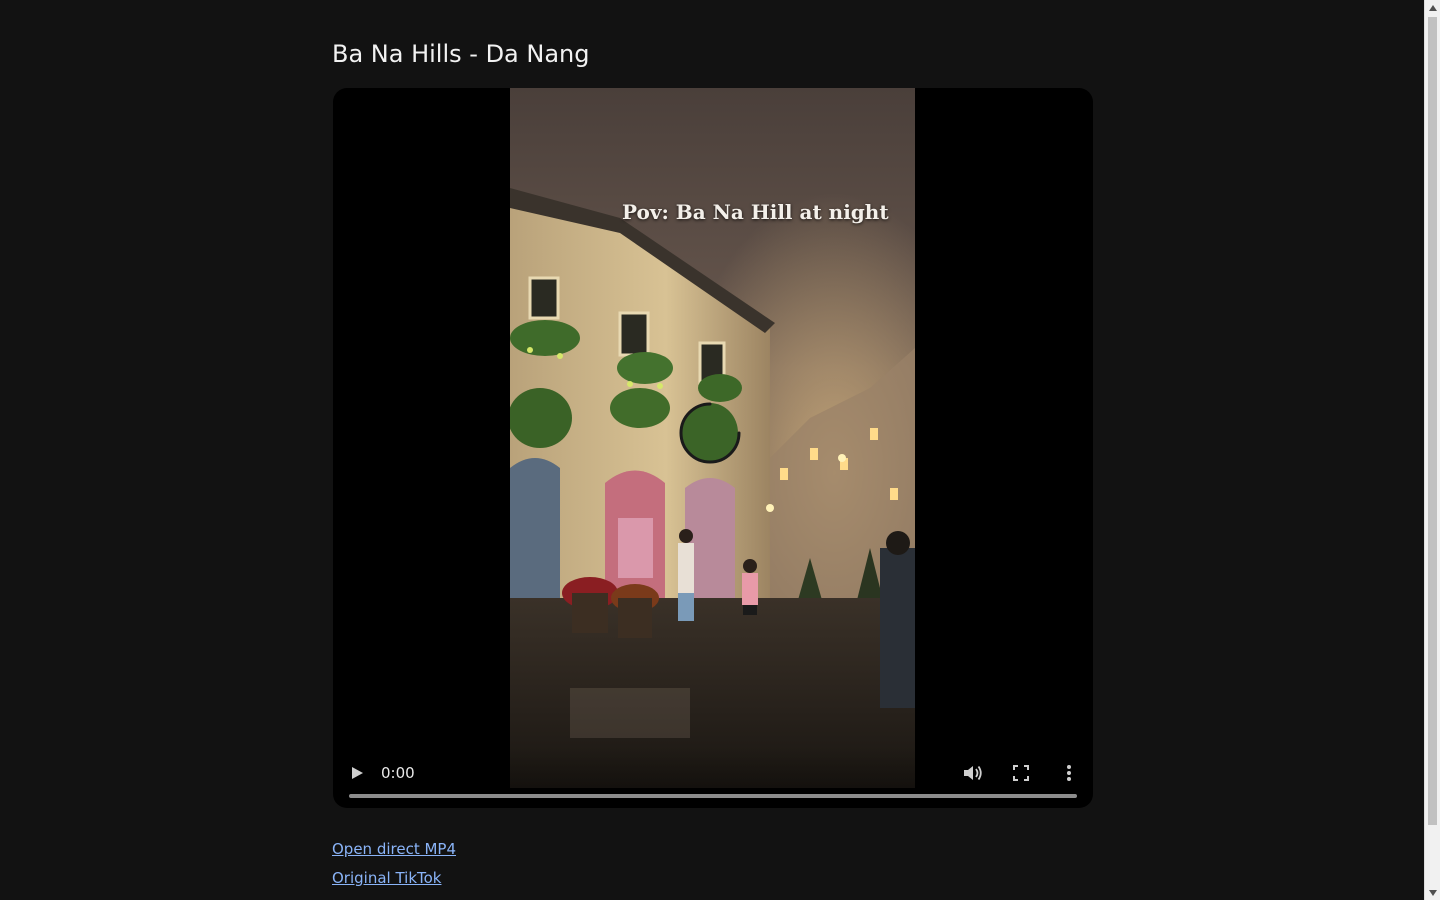 The height and width of the screenshot is (900, 1440). What do you see at coordinates (755, 212) in the screenshot?
I see `video-caption: Pov: Ba Na Hill at night` at bounding box center [755, 212].